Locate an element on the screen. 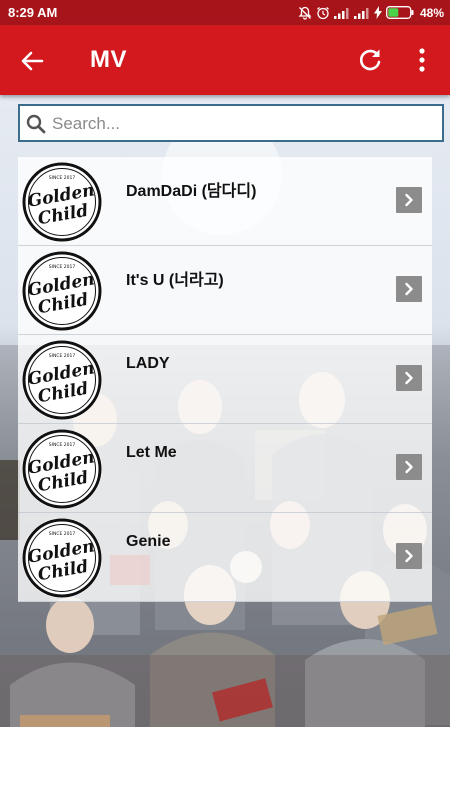 The height and width of the screenshot is (800, 450). list-item: DamDaDi (담다디) is located at coordinates (225, 201).